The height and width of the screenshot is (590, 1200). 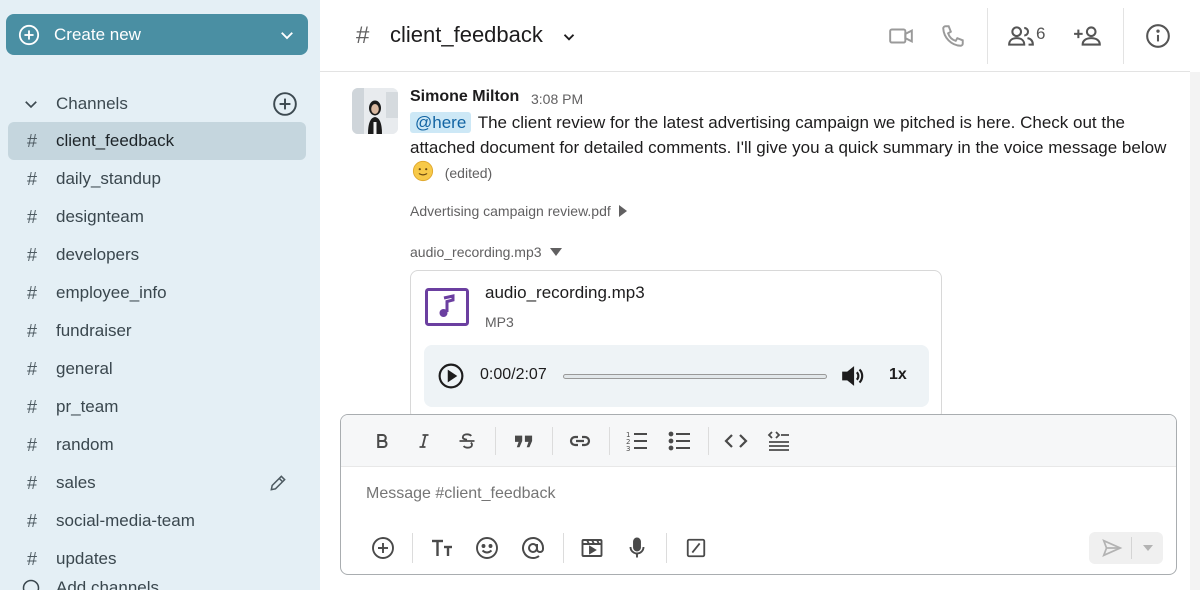 I want to click on sidebar-item-sales: # sales, so click(x=157, y=483).